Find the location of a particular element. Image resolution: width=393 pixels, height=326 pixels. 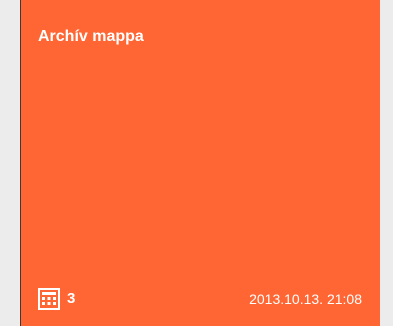

grid-icon is located at coordinates (49, 299).